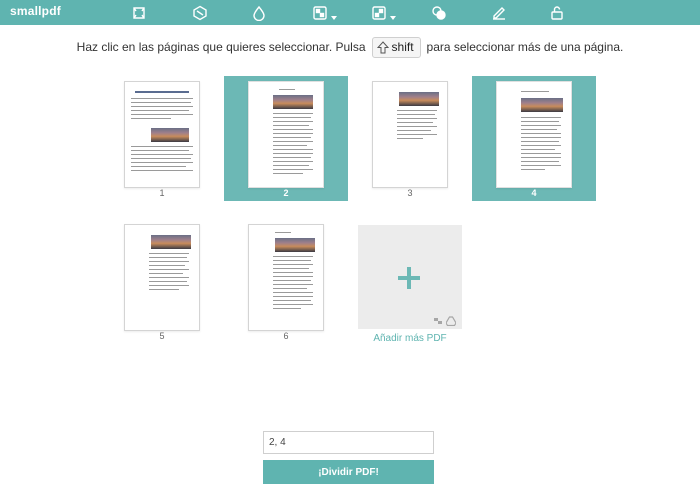  I want to click on add-more-pdf-link: Añadir más PDF, so click(410, 338).